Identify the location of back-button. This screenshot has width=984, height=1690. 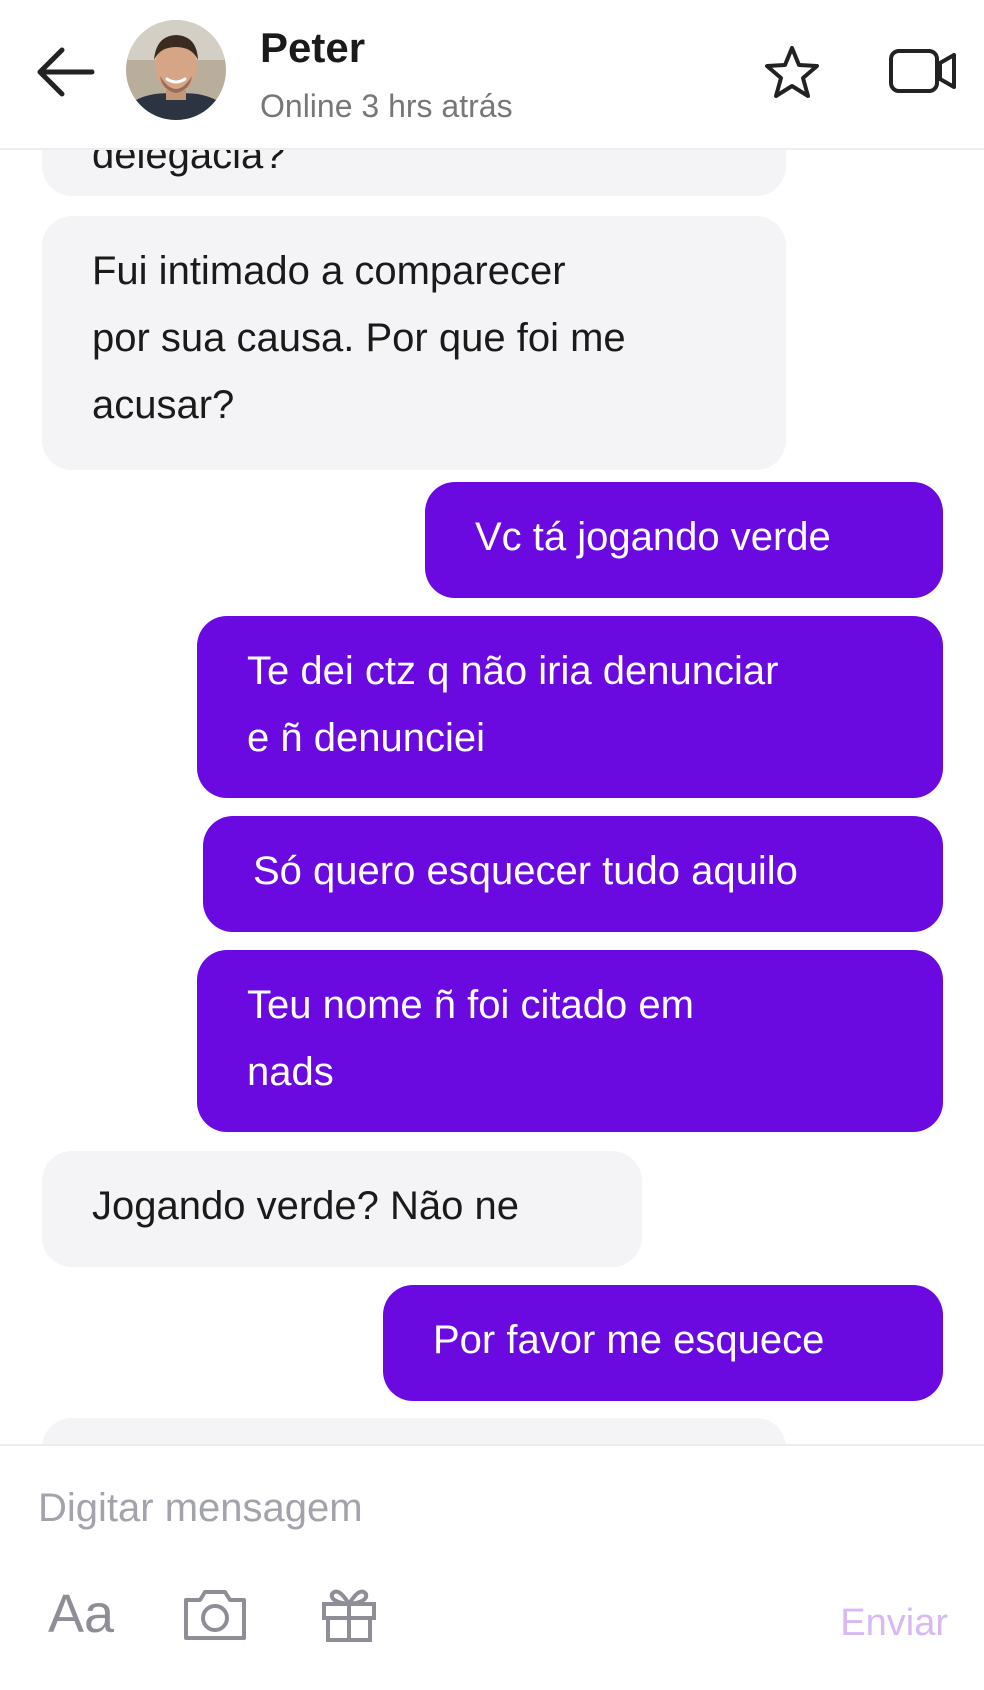
(66, 72).